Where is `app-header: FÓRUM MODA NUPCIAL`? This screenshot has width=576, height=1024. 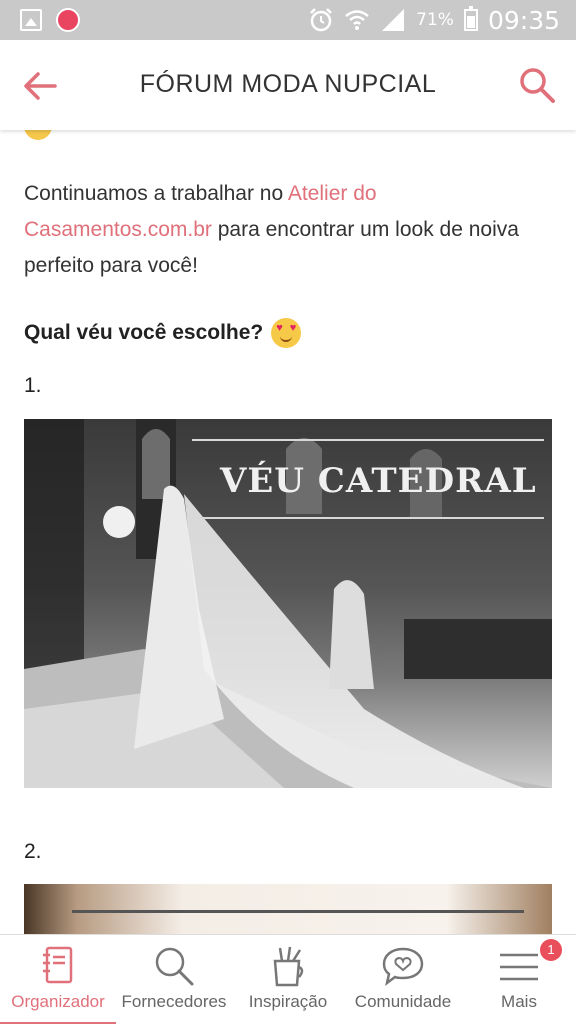 app-header: FÓRUM MODA NUPCIAL is located at coordinates (288, 85).